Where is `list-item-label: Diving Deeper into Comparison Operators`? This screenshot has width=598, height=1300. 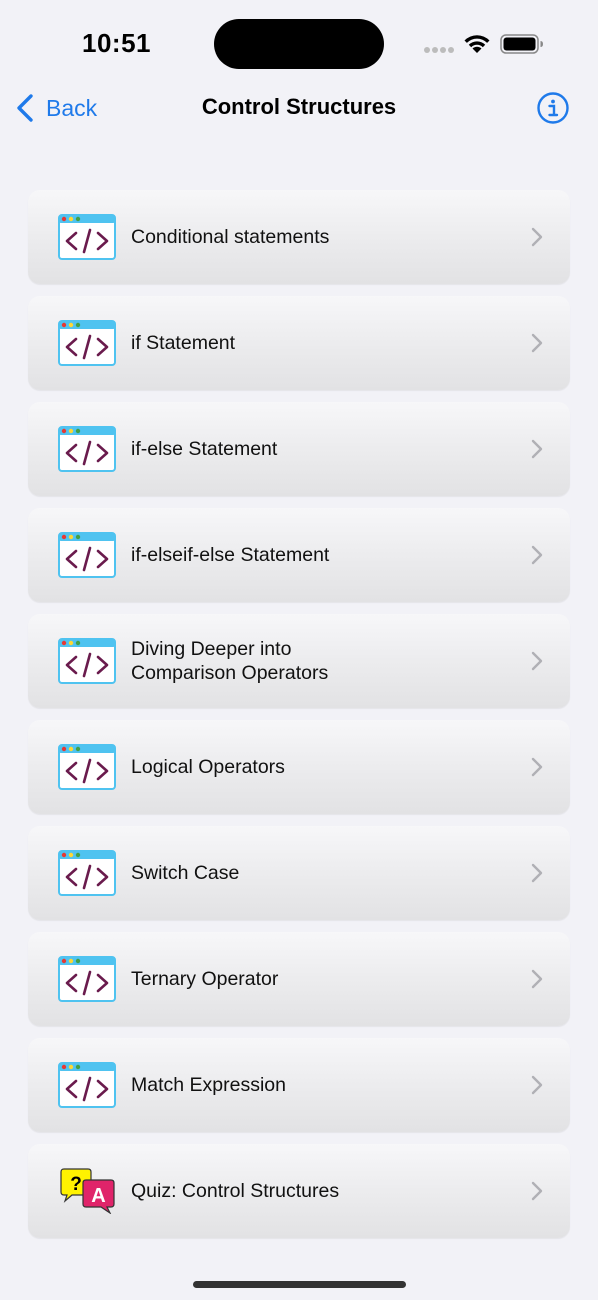 list-item-label: Diving Deeper into Comparison Operators is located at coordinates (230, 661).